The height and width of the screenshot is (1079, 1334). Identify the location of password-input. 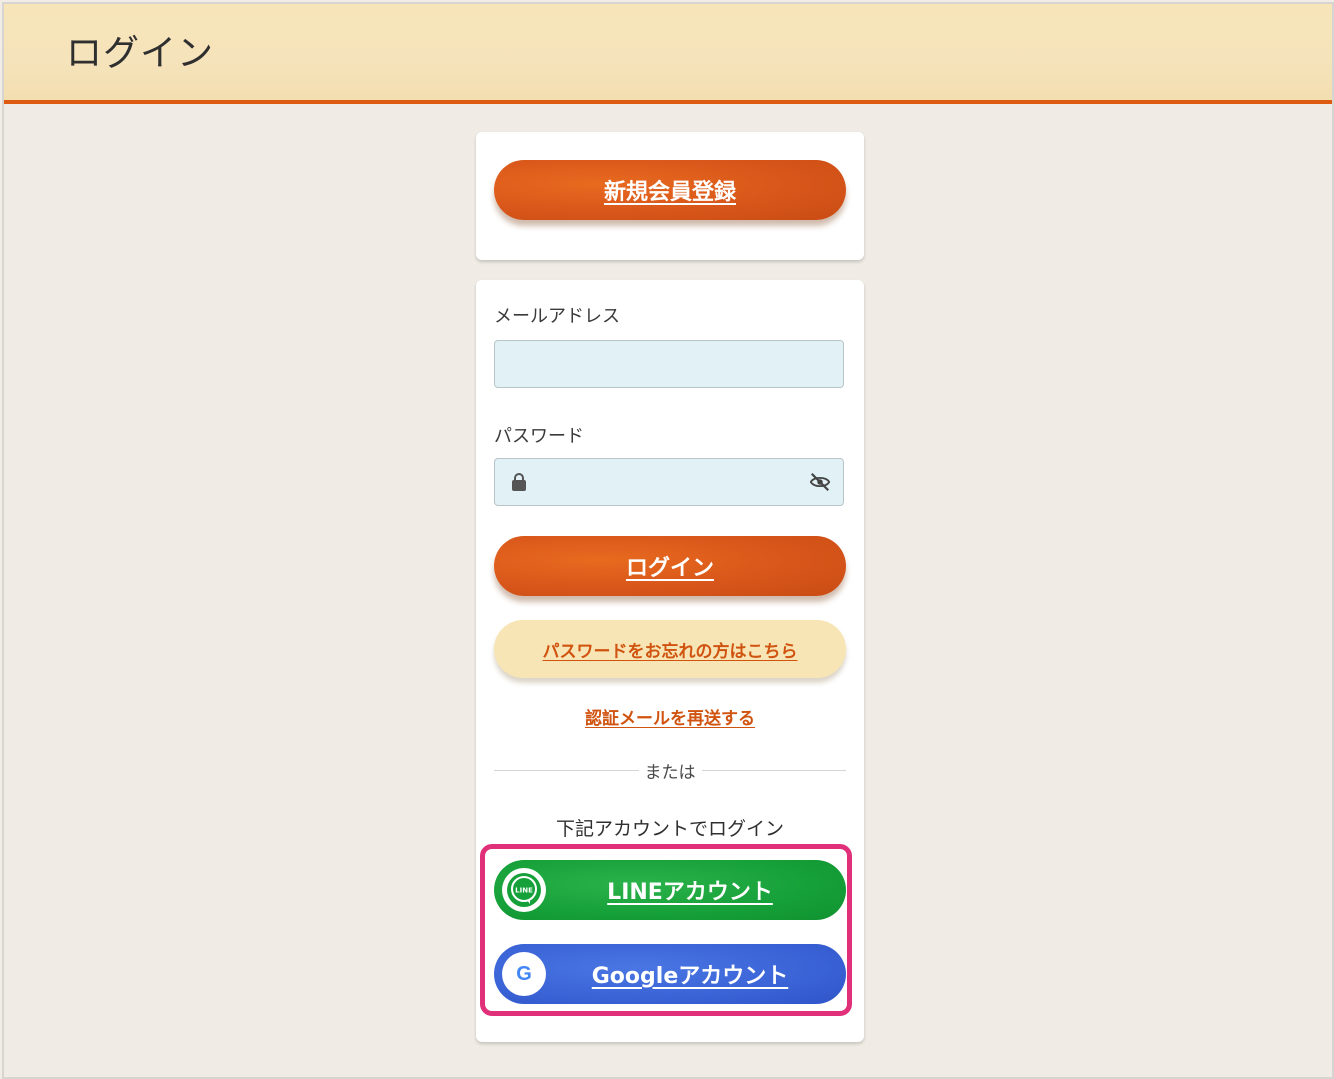
(669, 482).